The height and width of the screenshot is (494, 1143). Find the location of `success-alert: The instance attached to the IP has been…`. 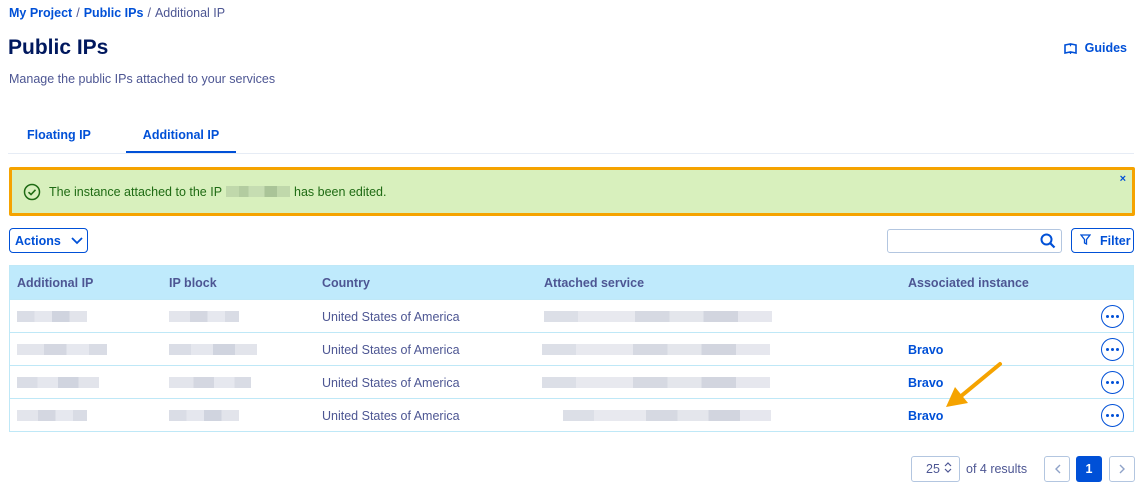

success-alert: The instance attached to the IP has been… is located at coordinates (572, 191).